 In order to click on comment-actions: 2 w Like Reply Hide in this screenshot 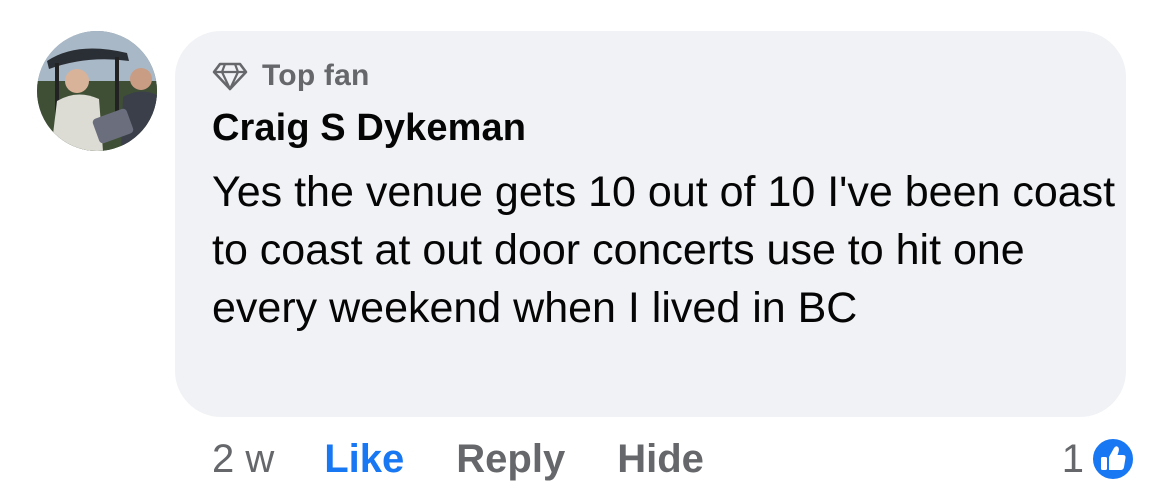, I will do `click(484, 459)`.